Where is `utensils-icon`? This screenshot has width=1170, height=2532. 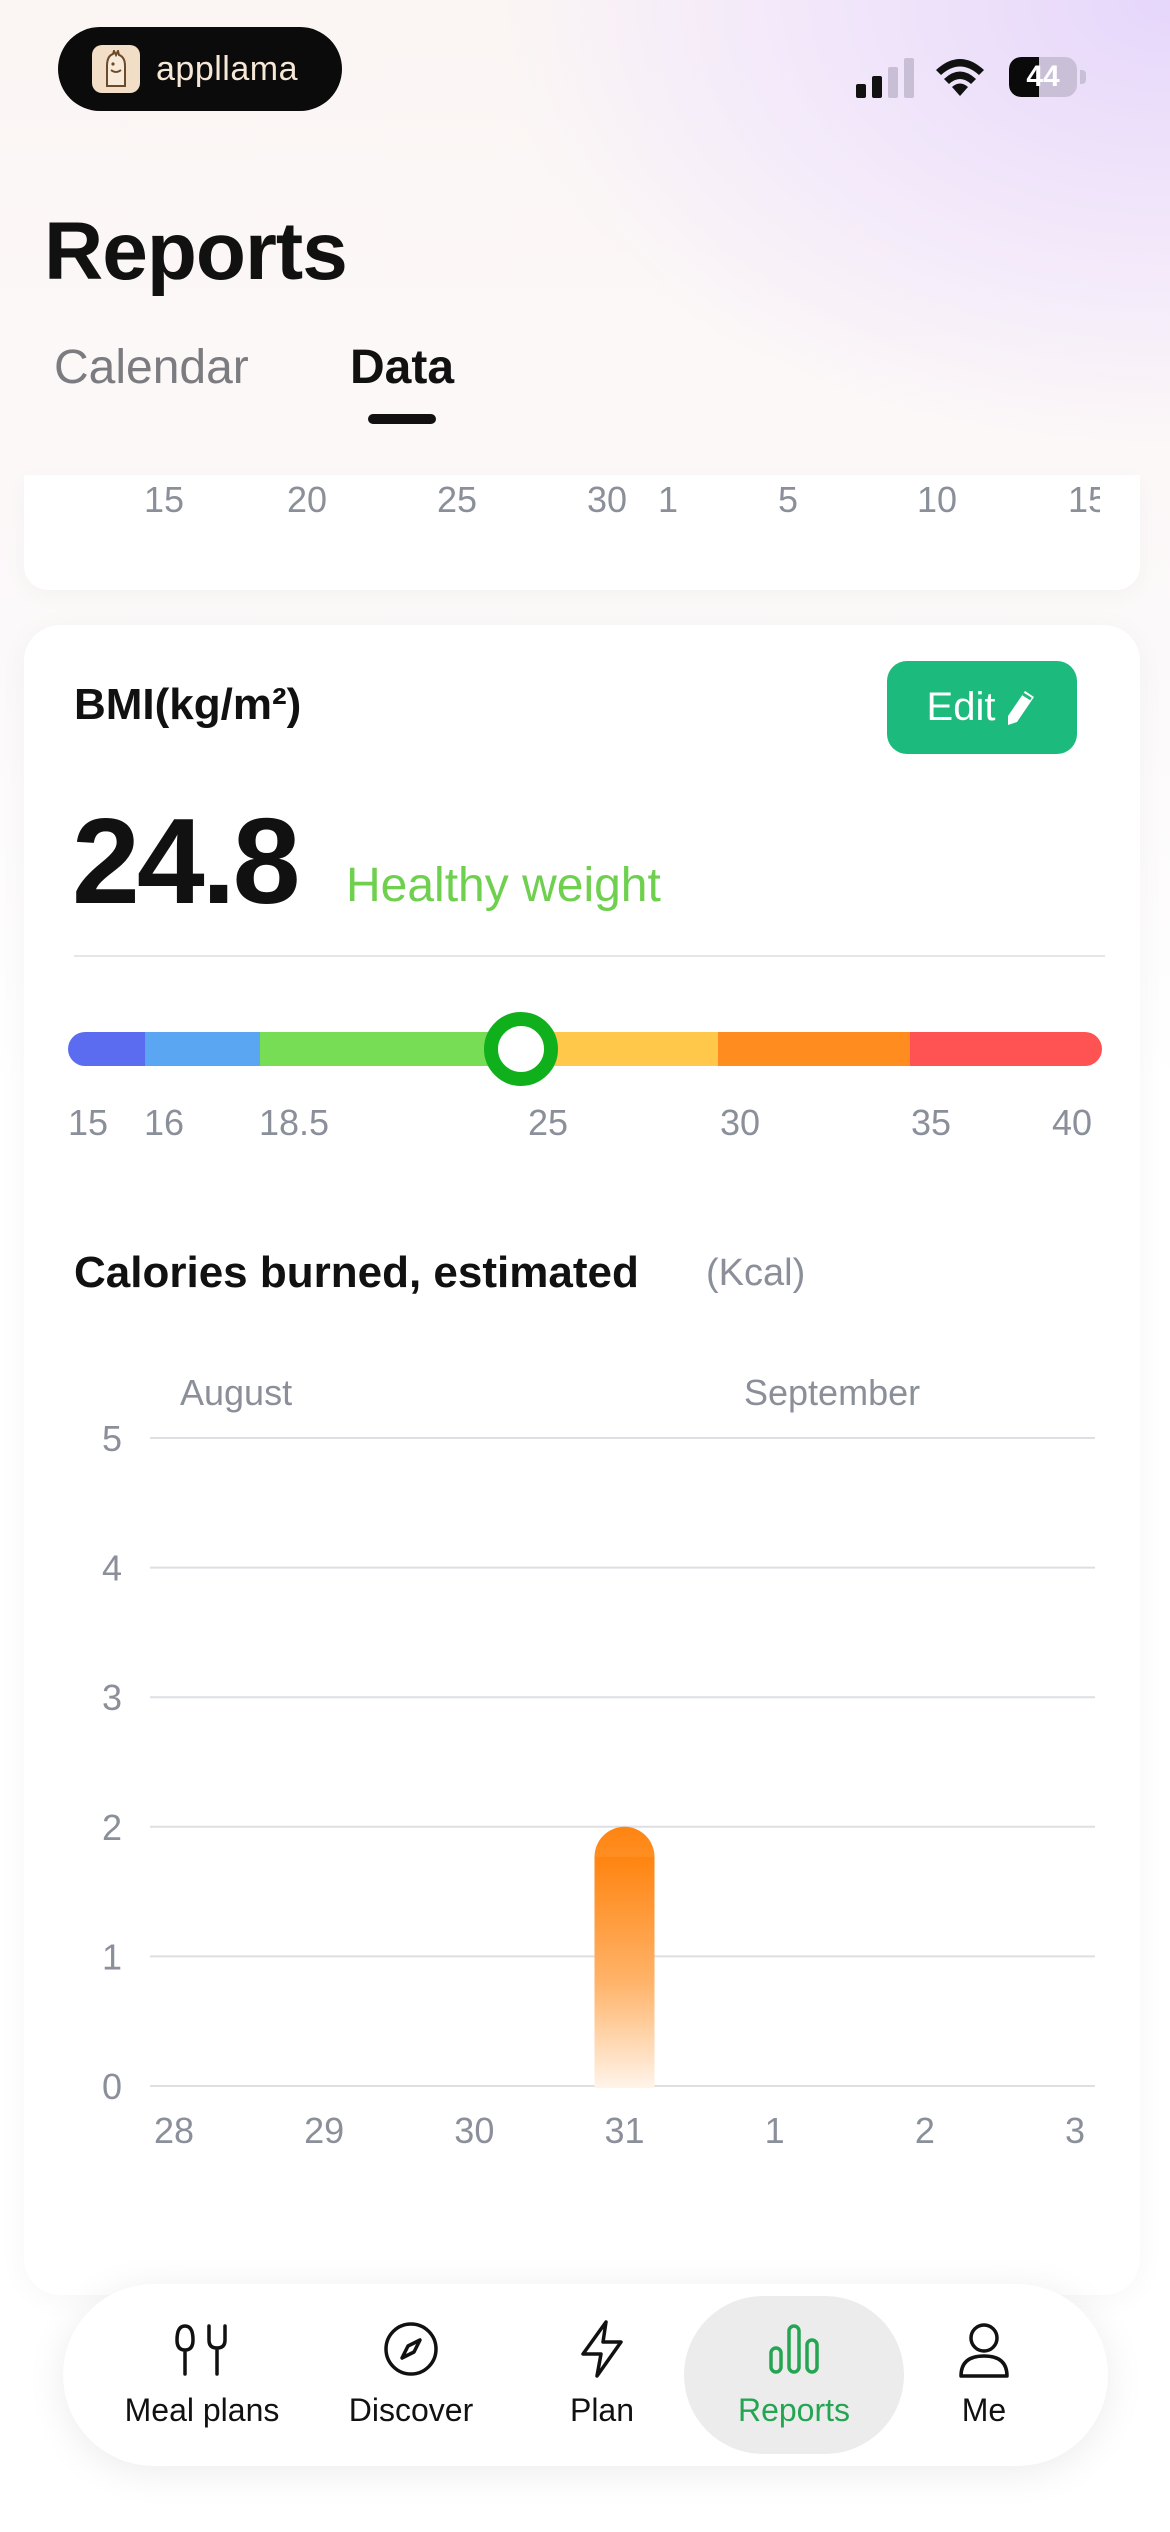
utensils-icon is located at coordinates (201, 2350).